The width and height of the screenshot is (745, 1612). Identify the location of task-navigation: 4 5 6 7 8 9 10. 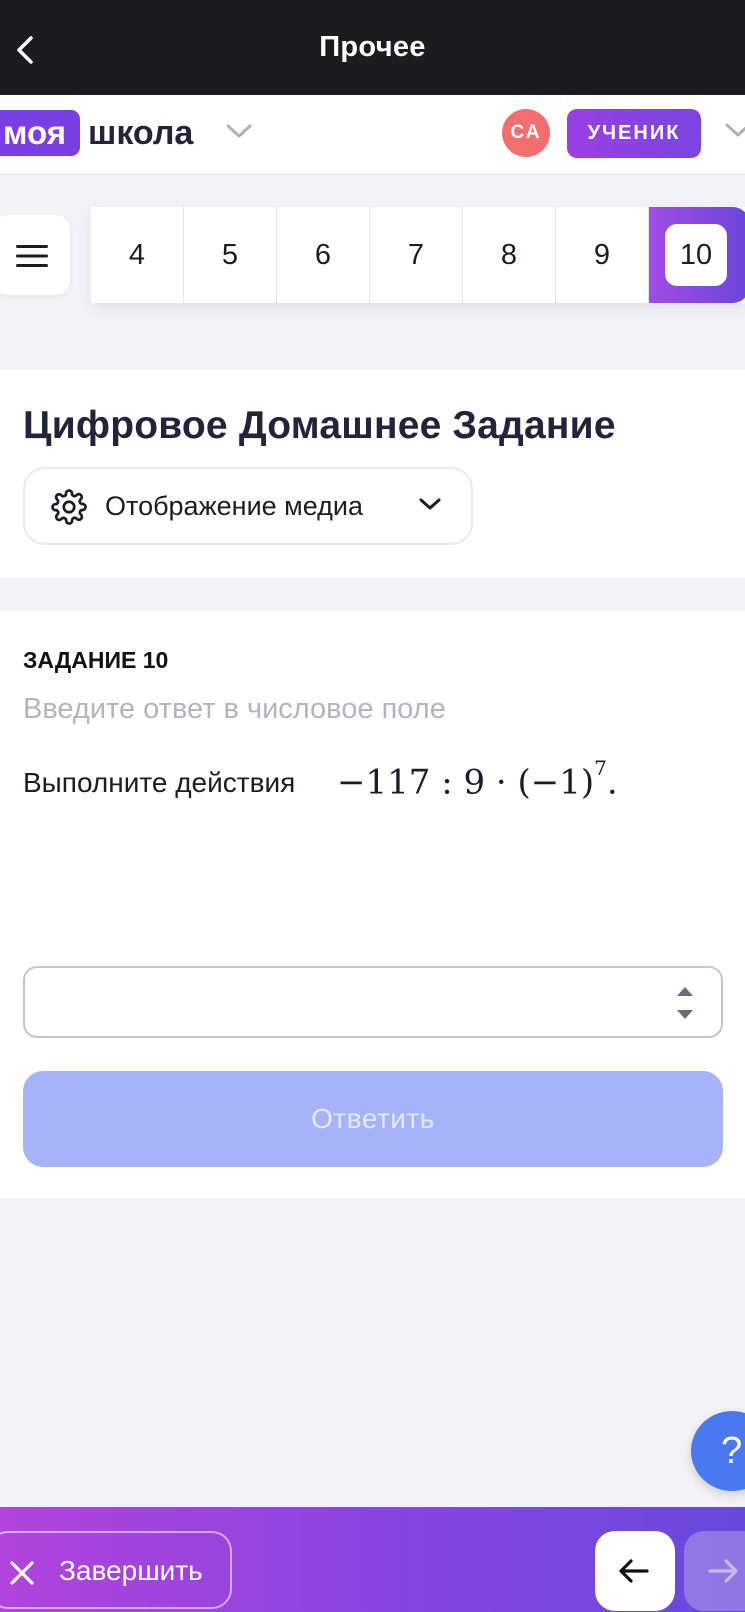
(372, 255).